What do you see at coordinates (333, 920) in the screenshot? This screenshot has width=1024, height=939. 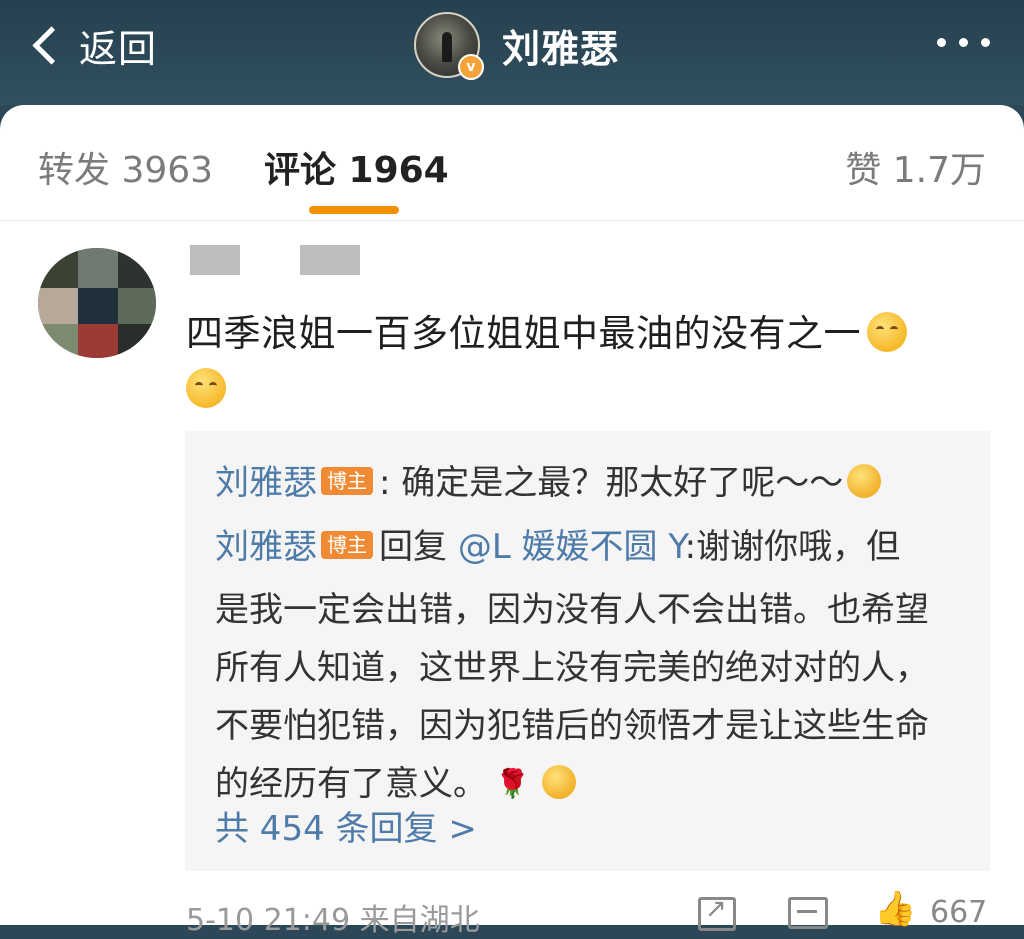 I see `comment-meta: 5-10 21:49 来自湖北` at bounding box center [333, 920].